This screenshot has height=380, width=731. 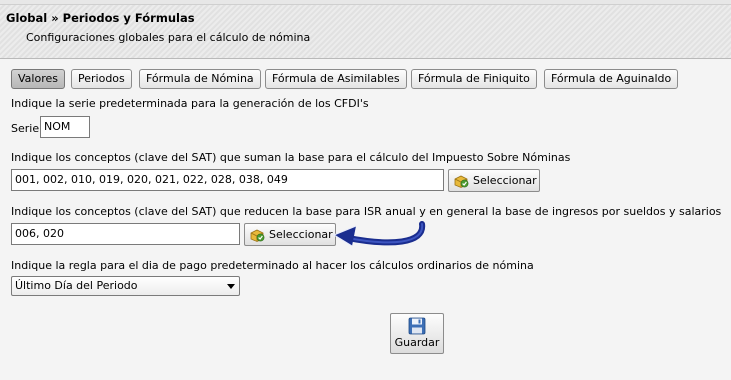 I want to click on floppy-disk-icon, so click(x=417, y=326).